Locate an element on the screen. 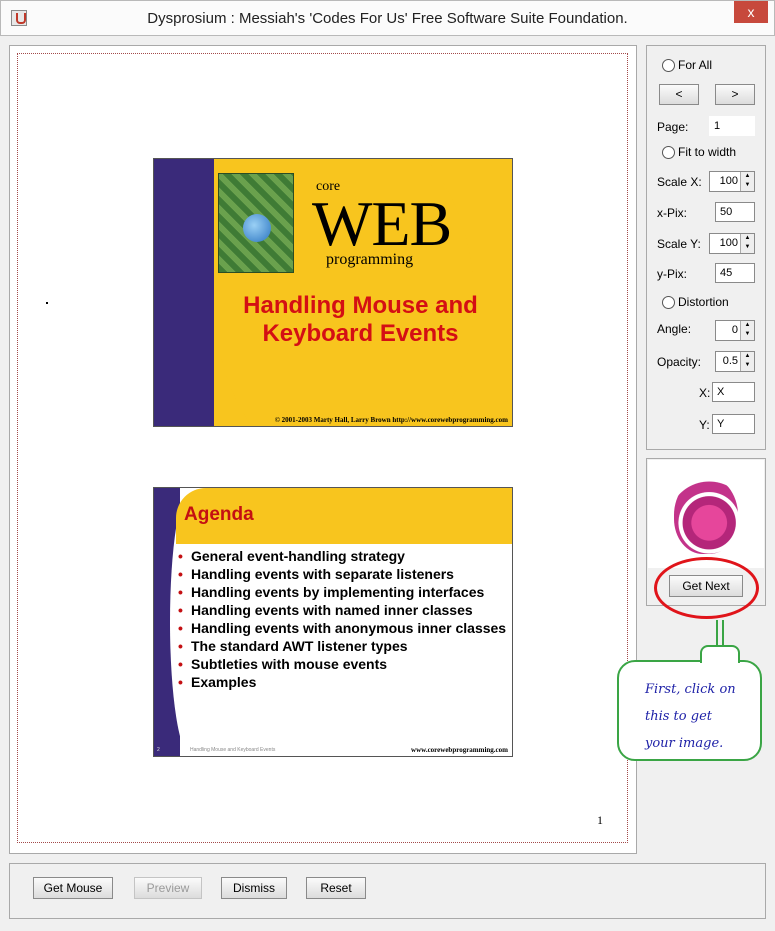  agenda-title: Agenda is located at coordinates (219, 514).